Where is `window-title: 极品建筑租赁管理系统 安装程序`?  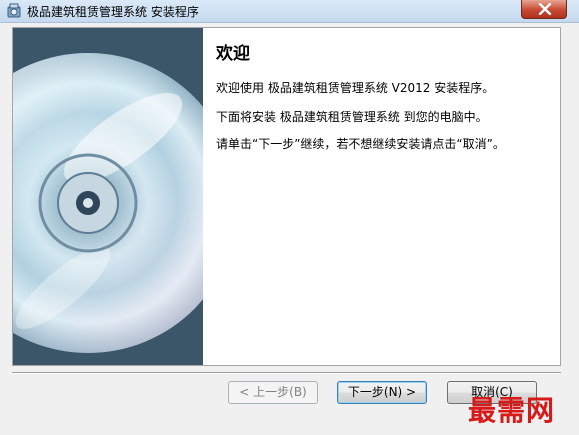 window-title: 极品建筑租赁管理系统 安装程序 is located at coordinates (113, 12).